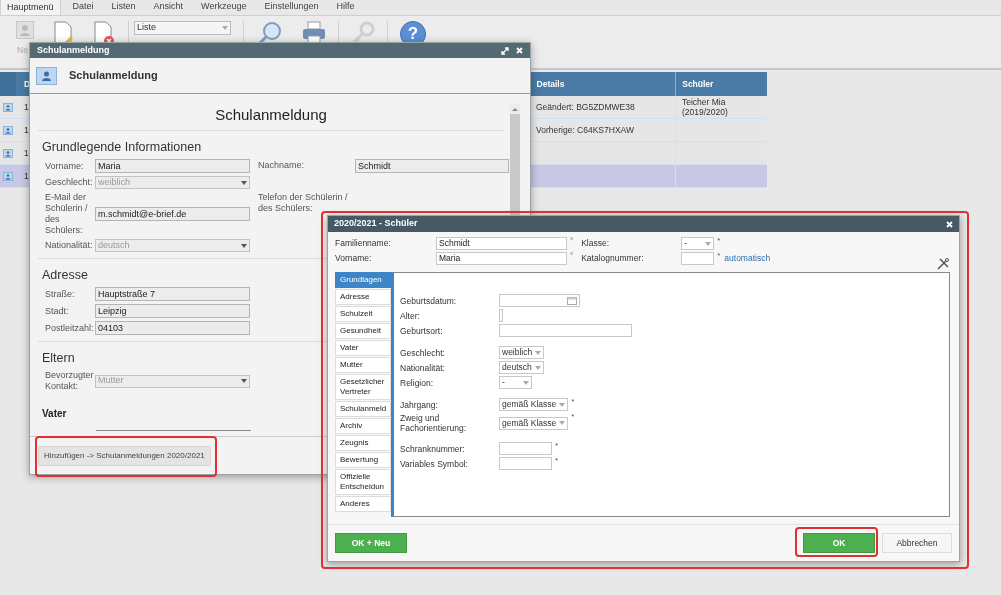  Describe the element at coordinates (363, 314) in the screenshot. I see `side-tab: Schulzeit` at that location.